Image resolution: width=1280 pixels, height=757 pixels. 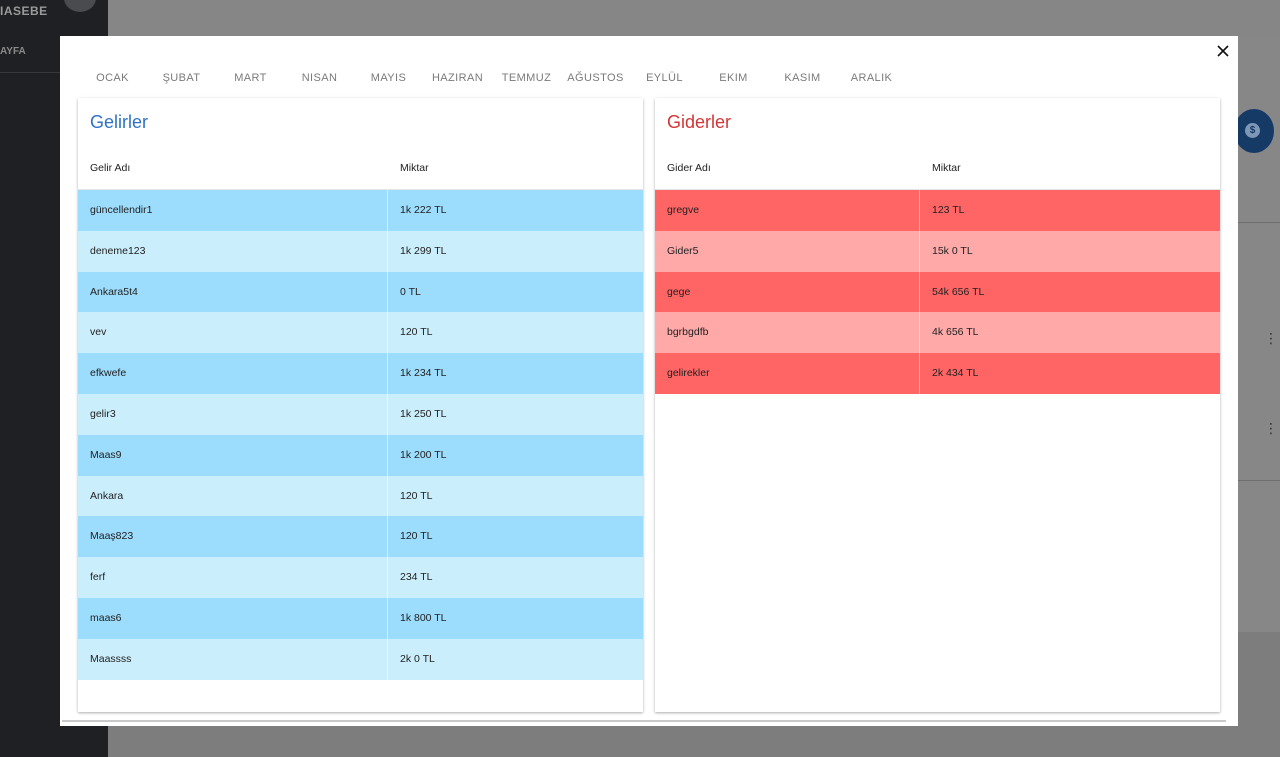 I want to click on tab-eylul: EYLÜL, so click(x=664, y=78).